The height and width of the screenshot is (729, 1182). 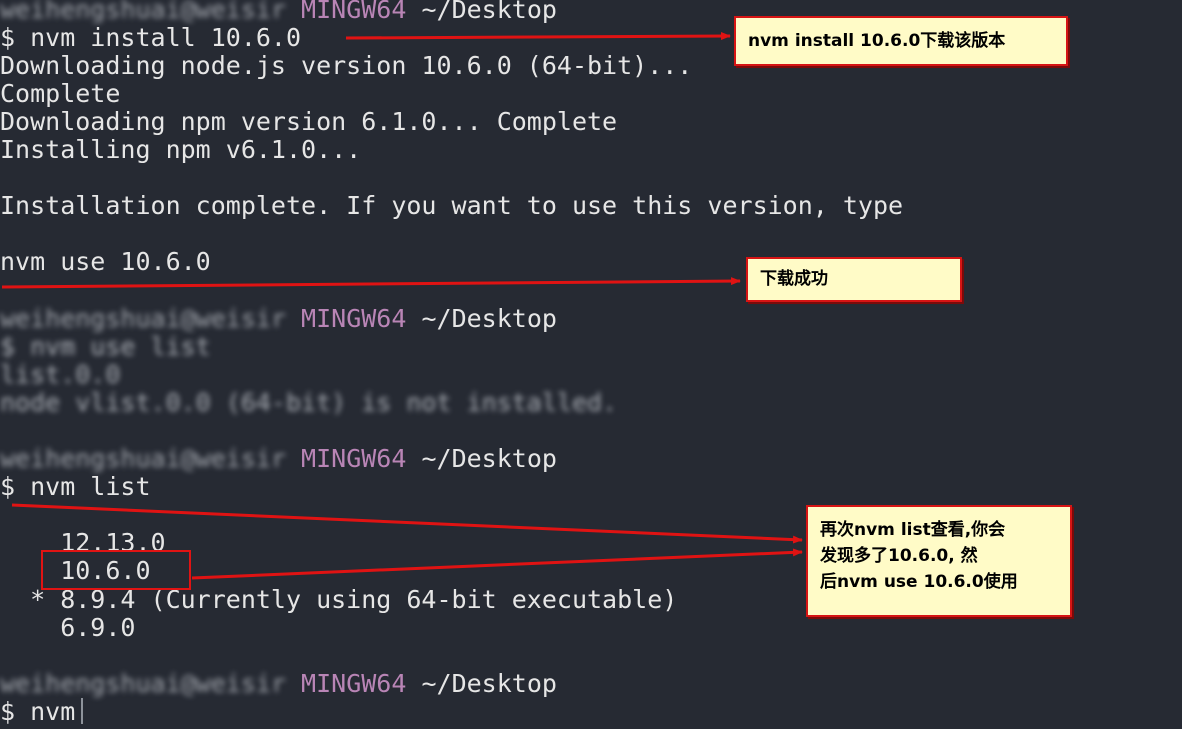 What do you see at coordinates (919, 582) in the screenshot?
I see `callout-list-line: 后nvm use 10.6.0使用` at bounding box center [919, 582].